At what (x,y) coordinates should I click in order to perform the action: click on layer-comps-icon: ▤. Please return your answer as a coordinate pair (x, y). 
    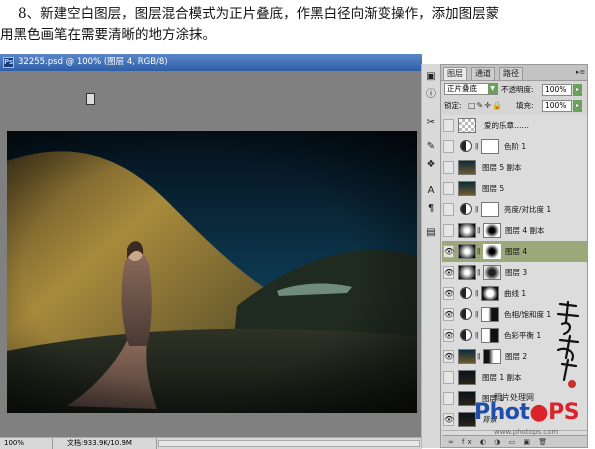
    Looking at the image, I should click on (431, 233).